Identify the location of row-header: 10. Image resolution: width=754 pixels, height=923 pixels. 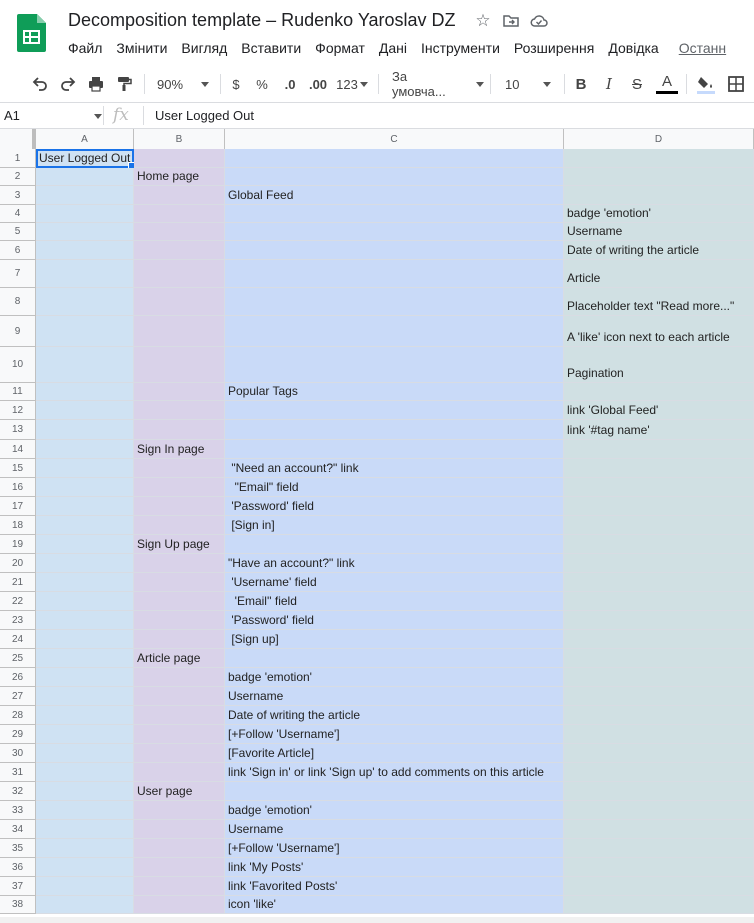
(18, 365).